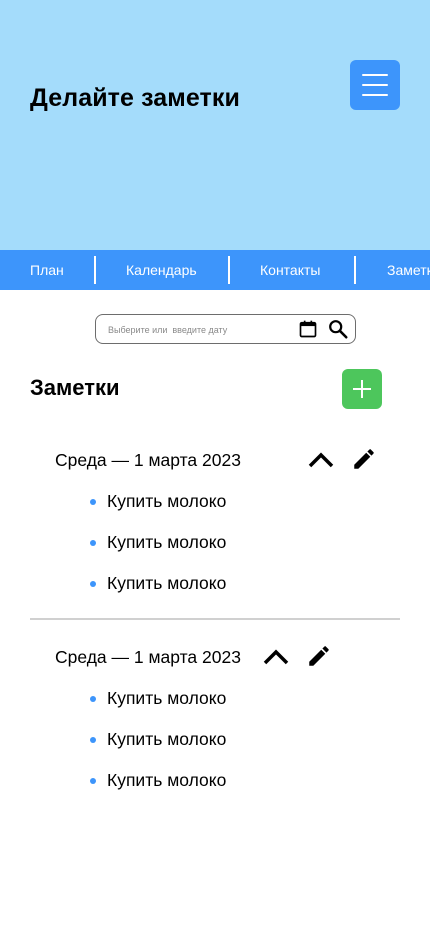  I want to click on search-icon, so click(338, 329).